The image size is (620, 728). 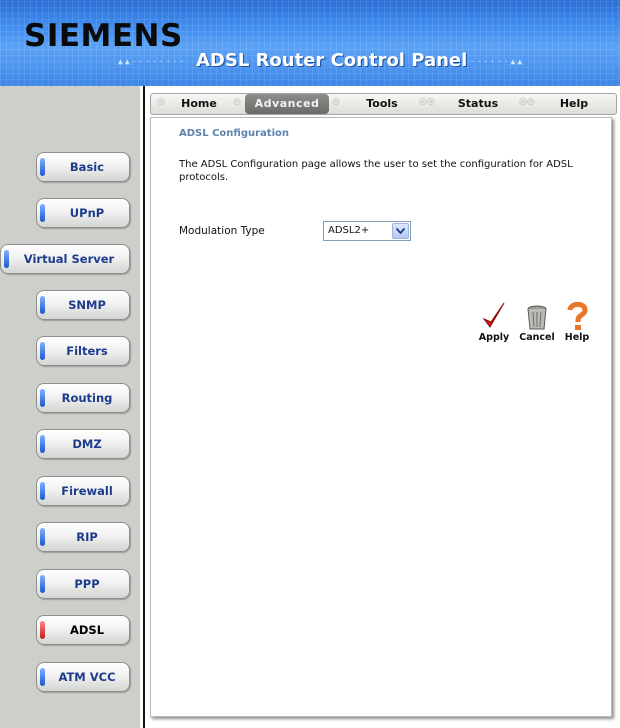 I want to click on sidebar-item-dmz: DMZ, so click(x=83, y=444).